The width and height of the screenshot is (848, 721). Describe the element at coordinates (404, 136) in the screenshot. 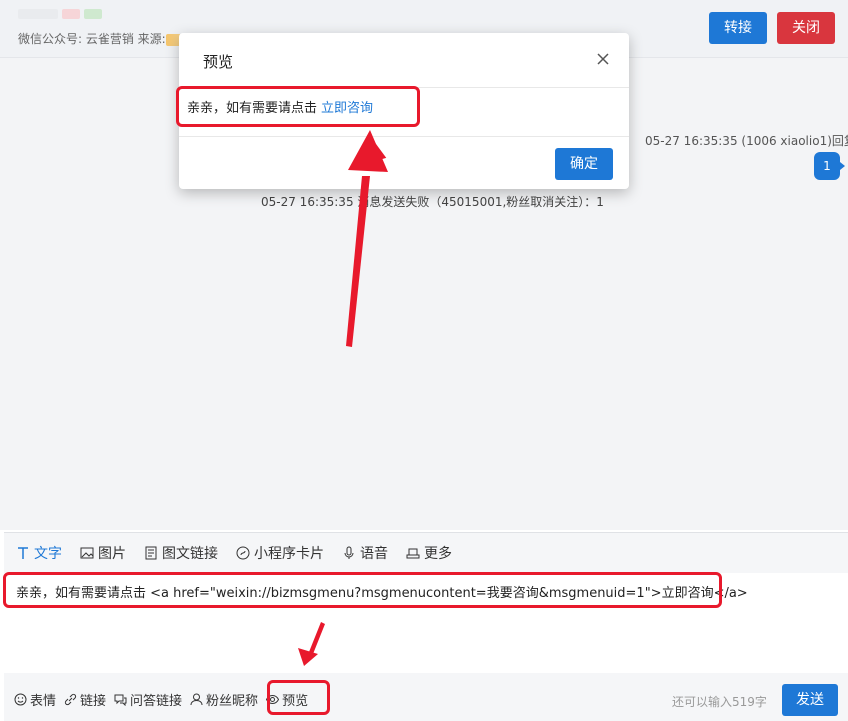

I see `dialog-footer-divider` at that location.